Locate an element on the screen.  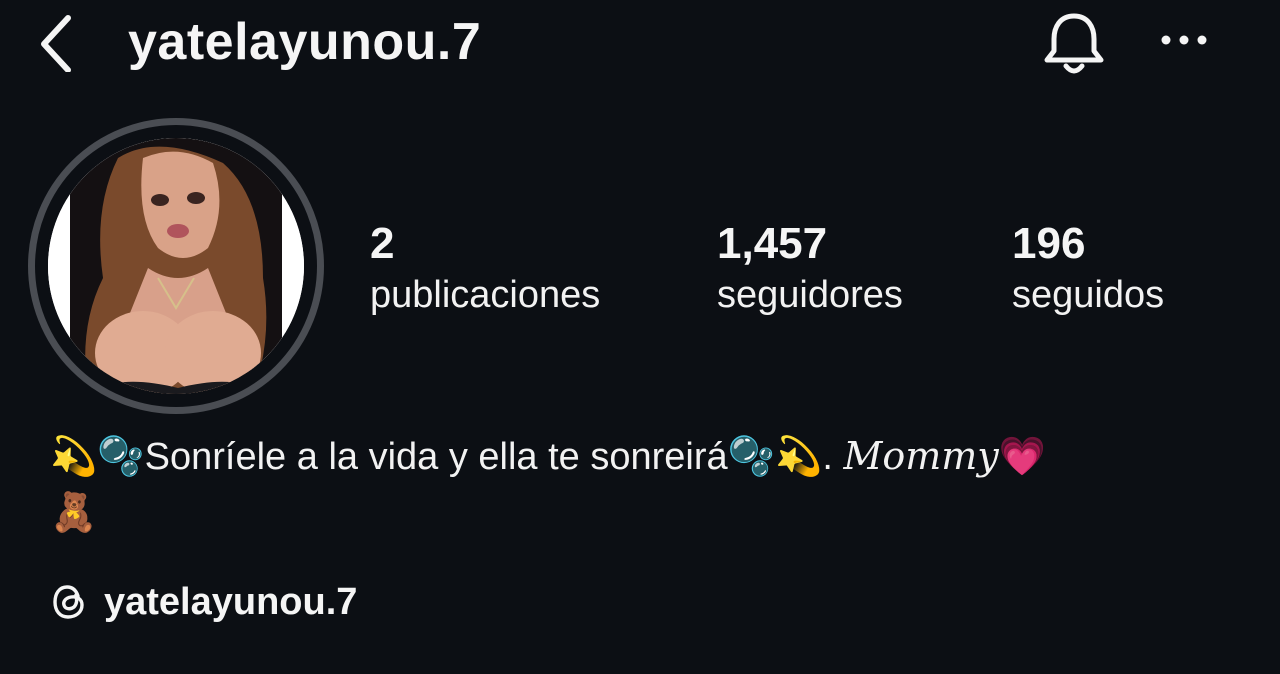
bio-text: Sonríele a la vida y ella te sonreirá is located at coordinates (436, 457).